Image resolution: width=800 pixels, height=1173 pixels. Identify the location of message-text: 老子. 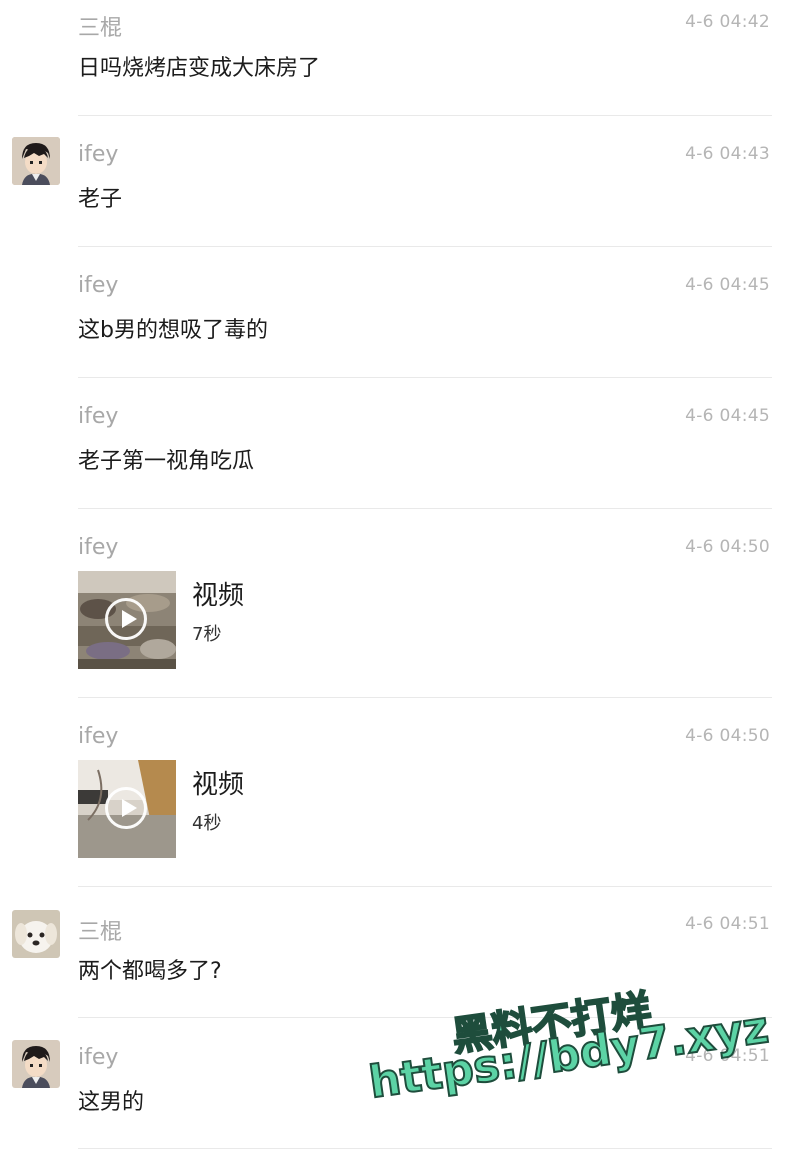
(100, 197).